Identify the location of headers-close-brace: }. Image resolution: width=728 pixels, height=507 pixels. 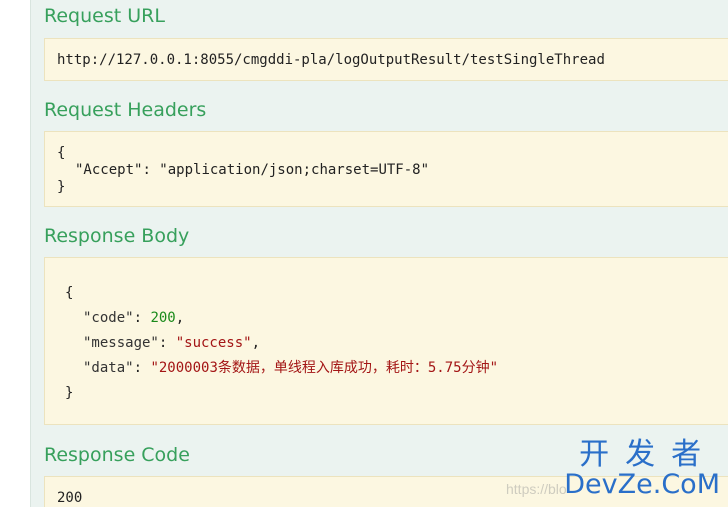
(61, 187).